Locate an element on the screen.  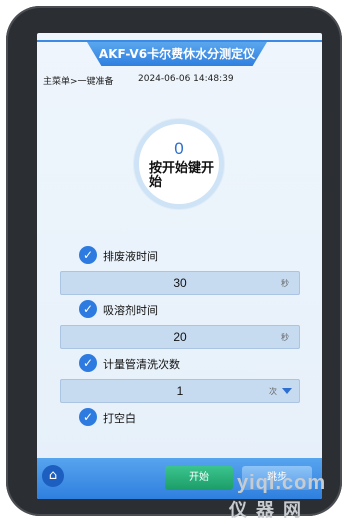
field-value: 1 is located at coordinates (180, 391).